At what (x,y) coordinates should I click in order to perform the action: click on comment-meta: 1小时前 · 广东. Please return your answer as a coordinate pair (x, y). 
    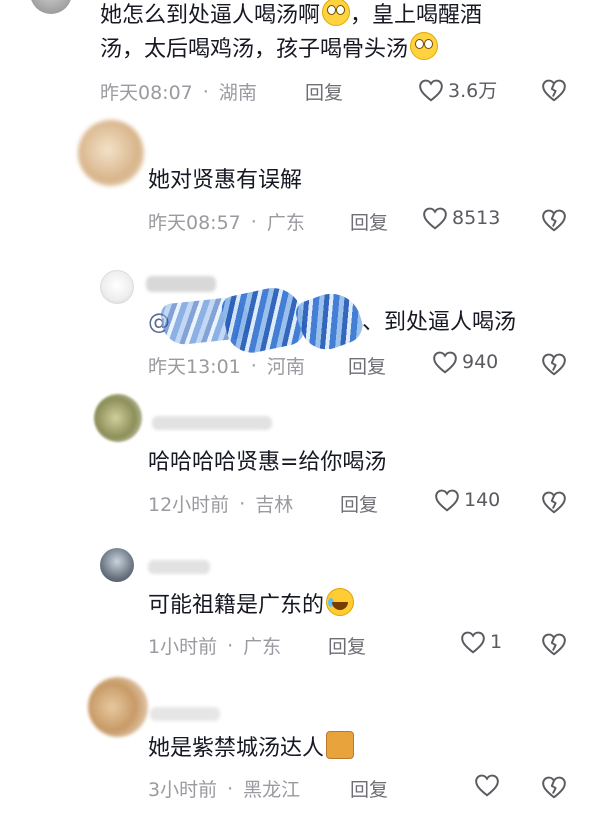
    Looking at the image, I should click on (214, 645).